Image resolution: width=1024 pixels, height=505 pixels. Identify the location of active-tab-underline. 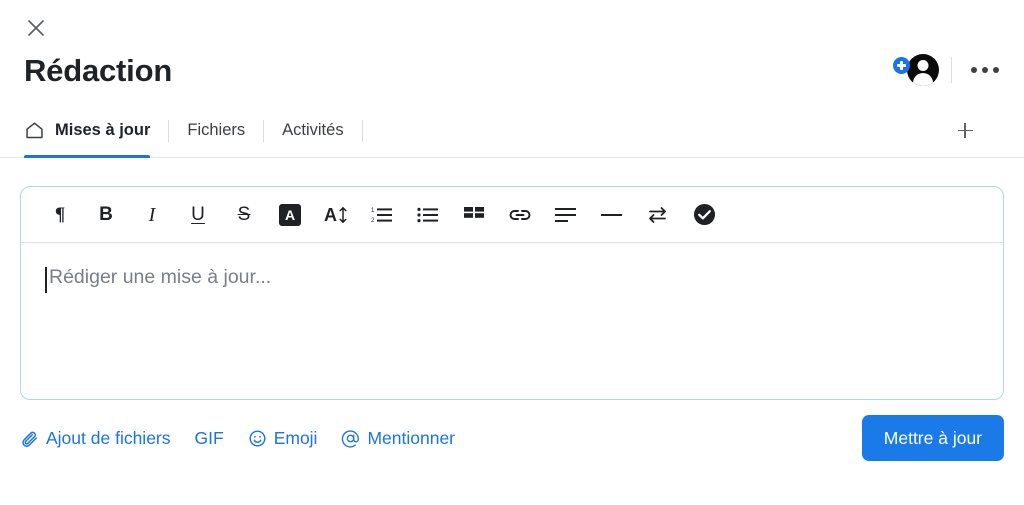
(87, 156).